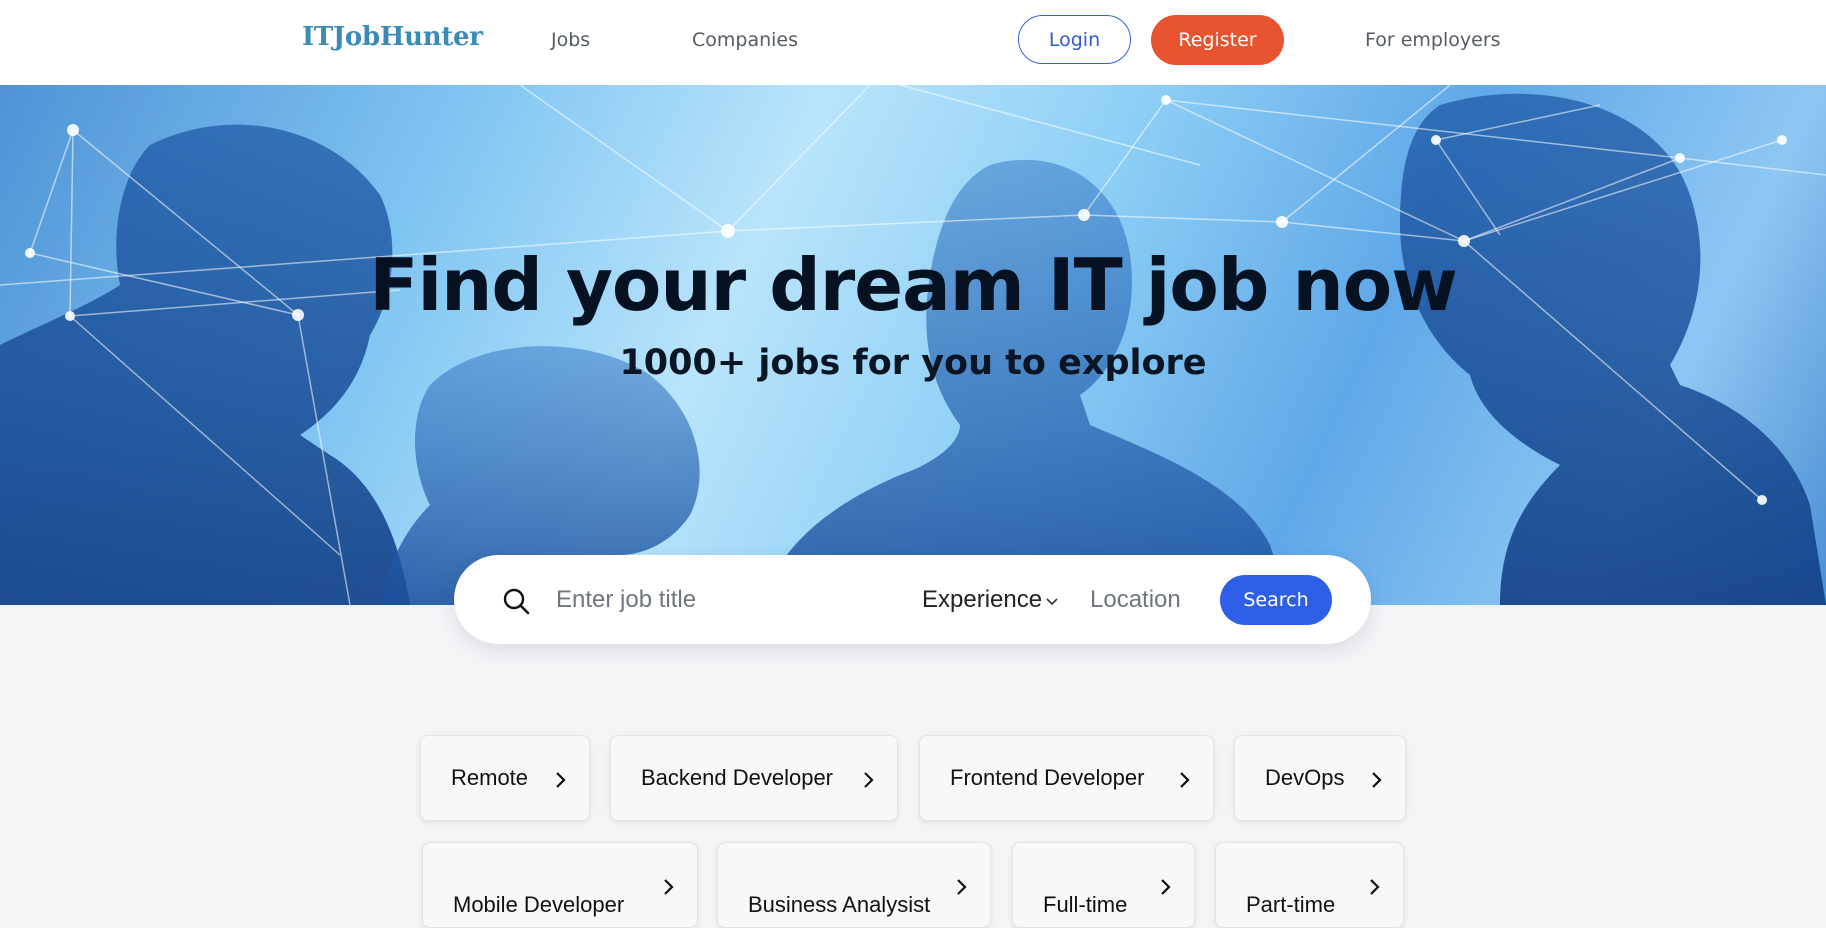 Image resolution: width=1826 pixels, height=928 pixels. What do you see at coordinates (1433, 40) in the screenshot?
I see `nav-for-employers-link: For employers` at bounding box center [1433, 40].